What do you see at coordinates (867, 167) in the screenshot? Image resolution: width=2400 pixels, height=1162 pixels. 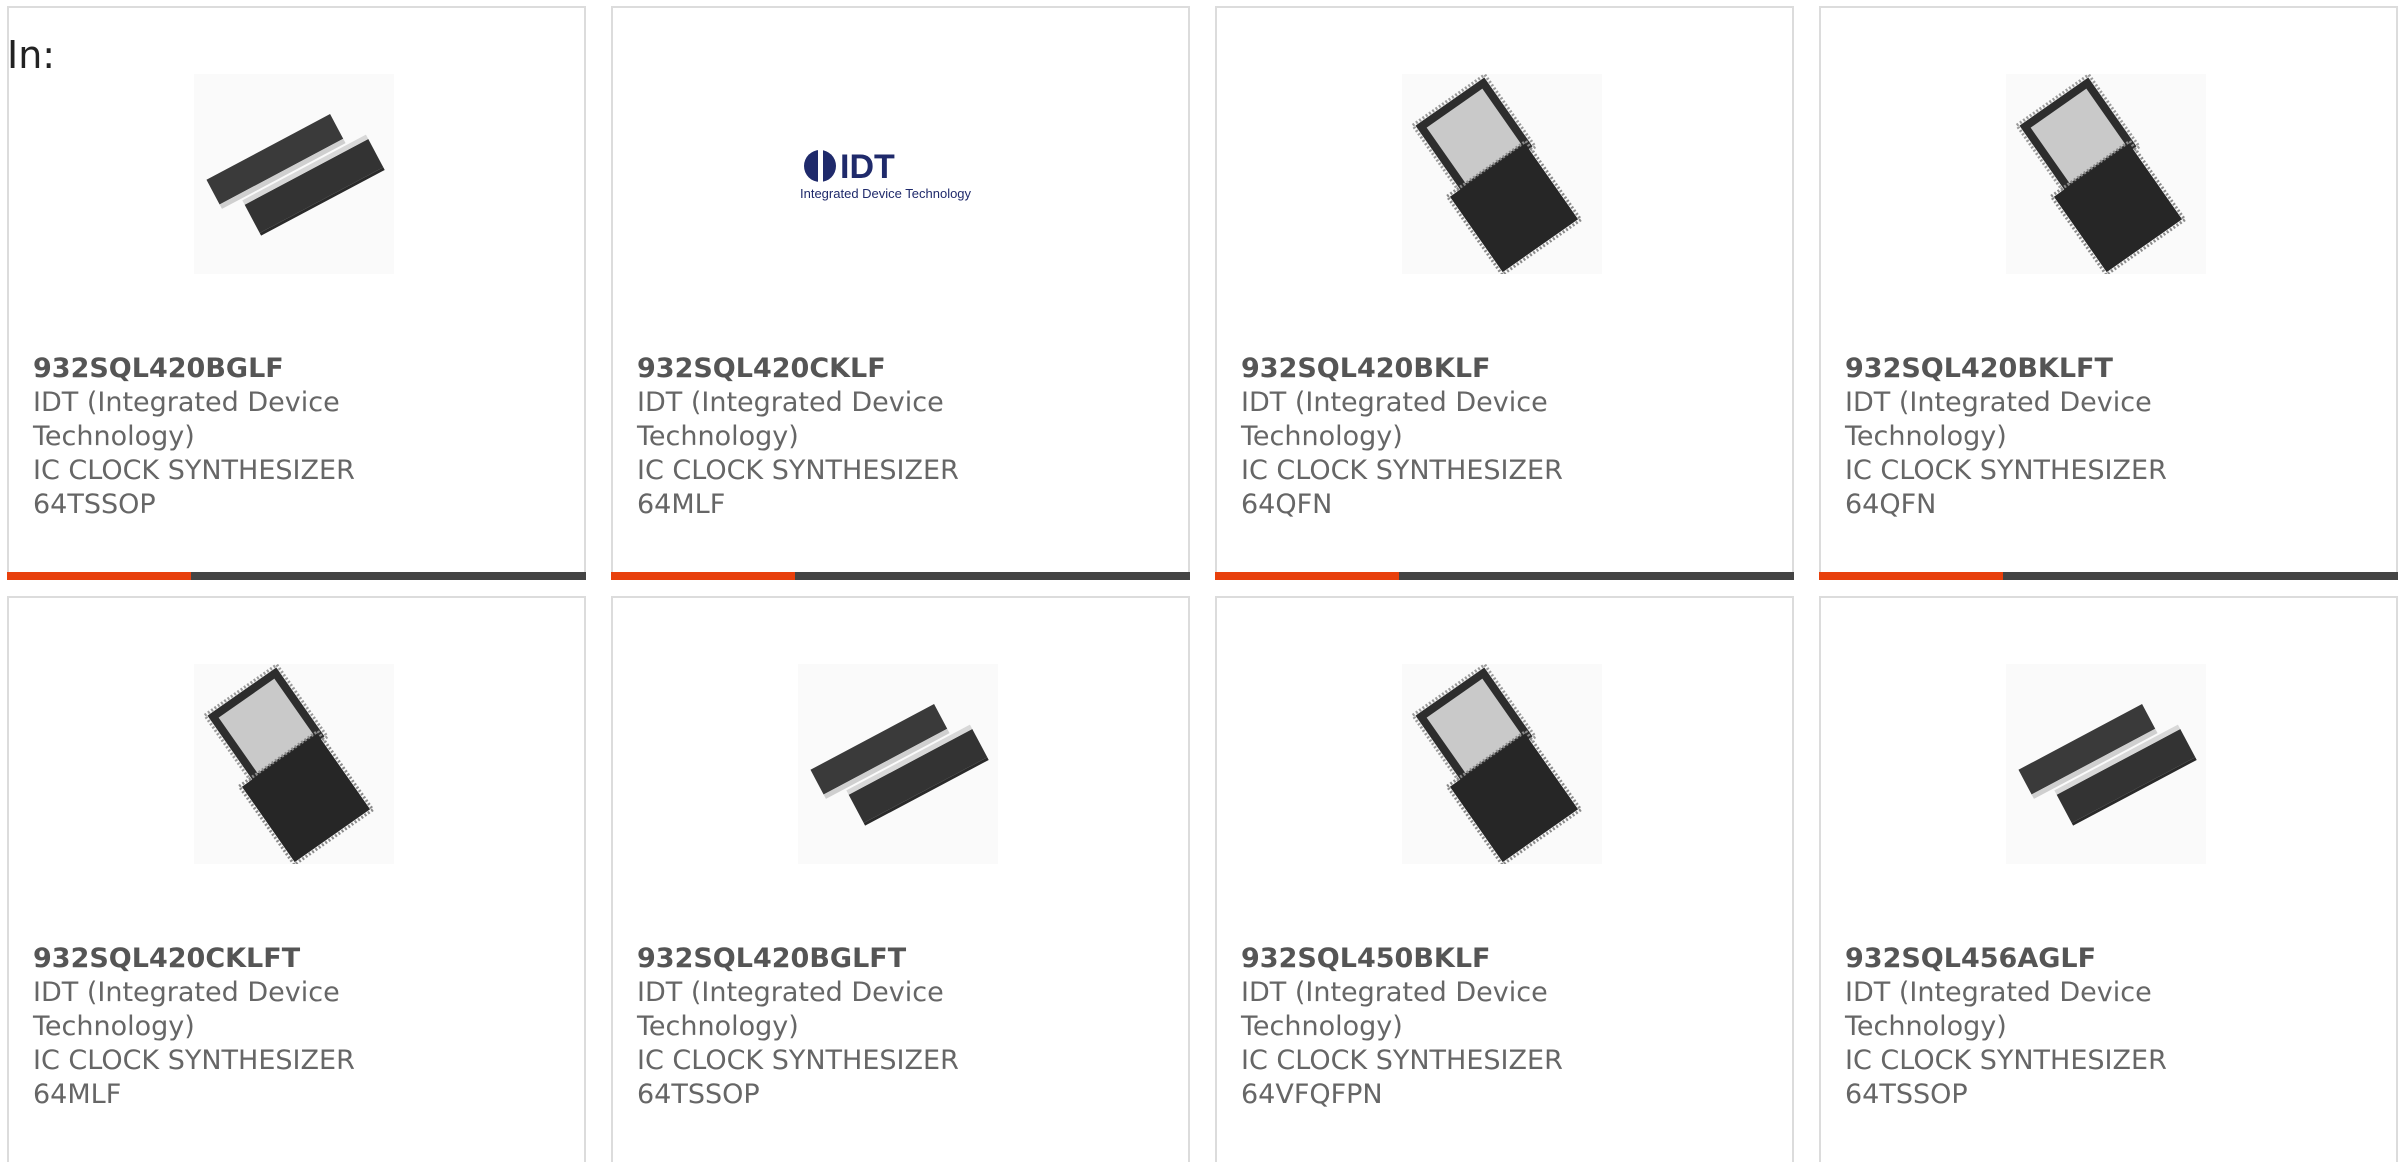 I see `idt-logo-text: IDT` at bounding box center [867, 167].